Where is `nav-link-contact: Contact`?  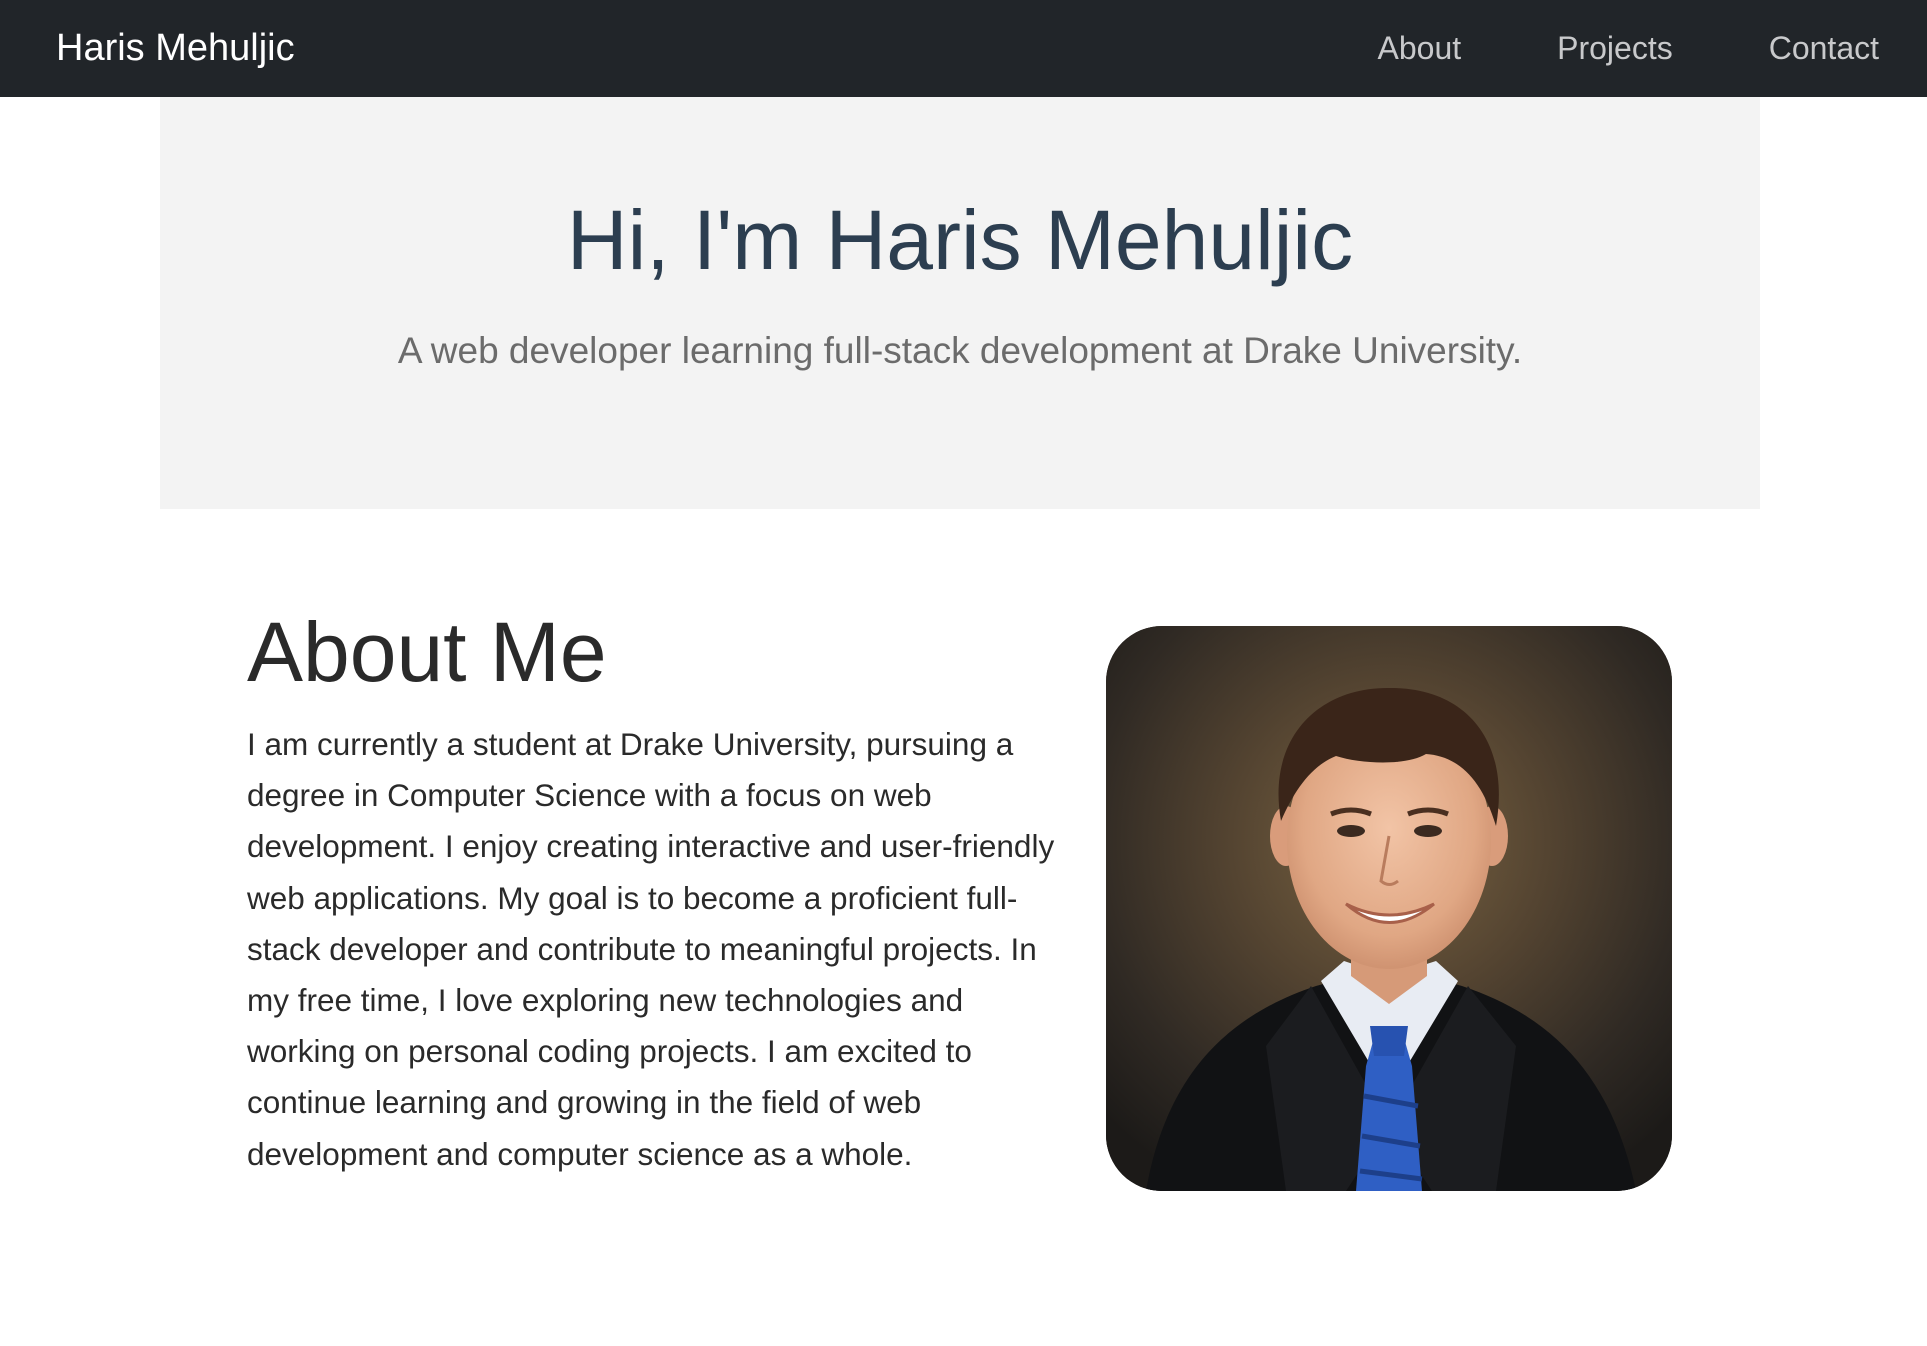 nav-link-contact: Contact is located at coordinates (1824, 48).